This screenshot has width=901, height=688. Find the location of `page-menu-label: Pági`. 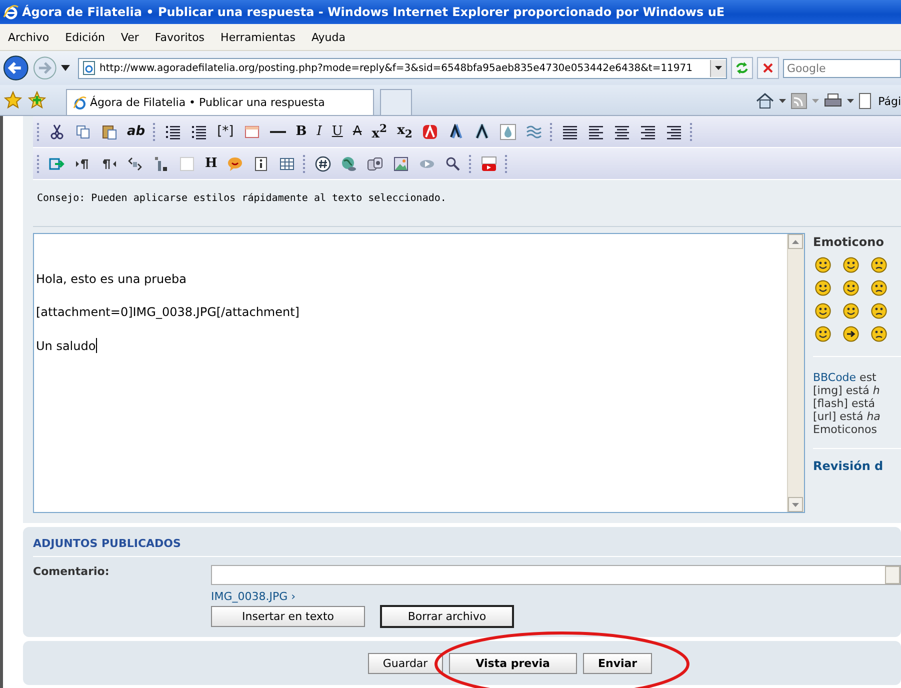

page-menu-label: Pági is located at coordinates (889, 101).